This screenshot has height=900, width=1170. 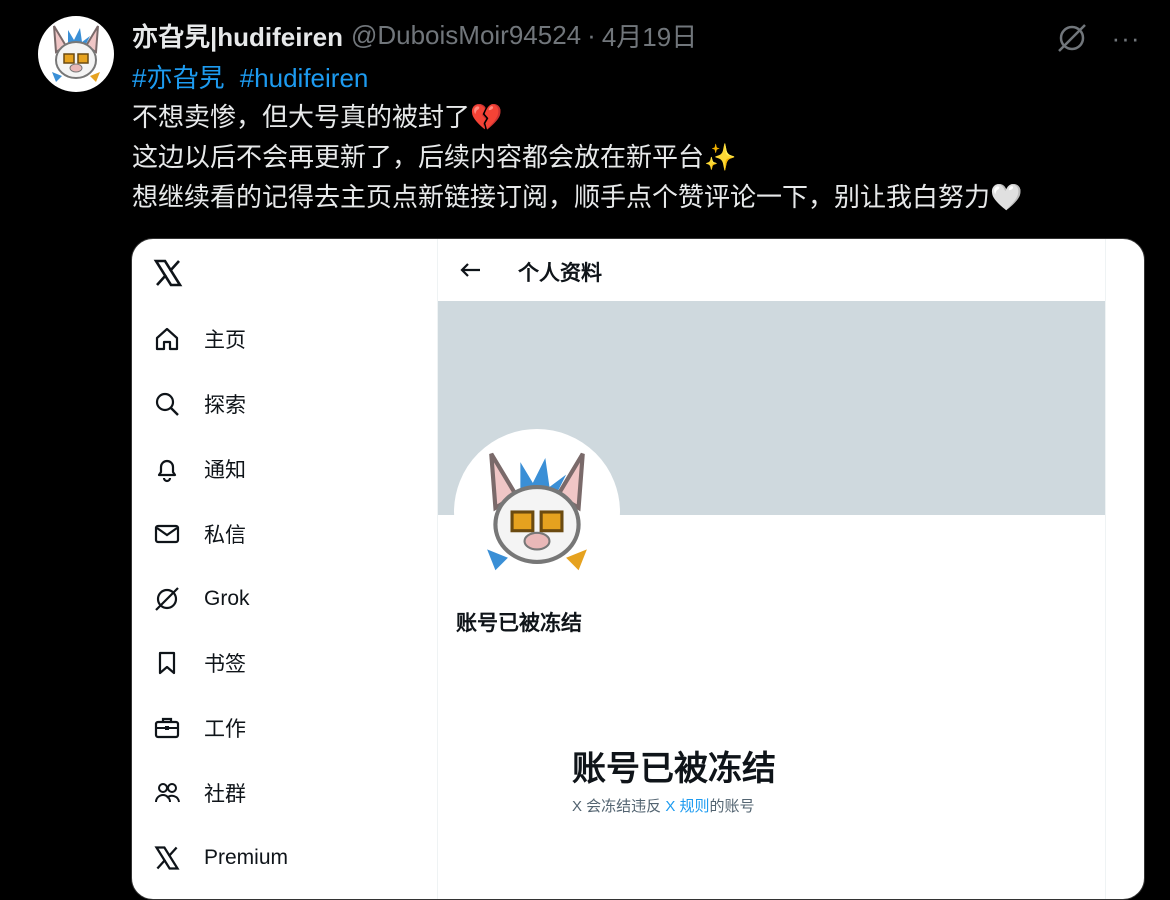 I want to click on grok-button, so click(x=1072, y=38).